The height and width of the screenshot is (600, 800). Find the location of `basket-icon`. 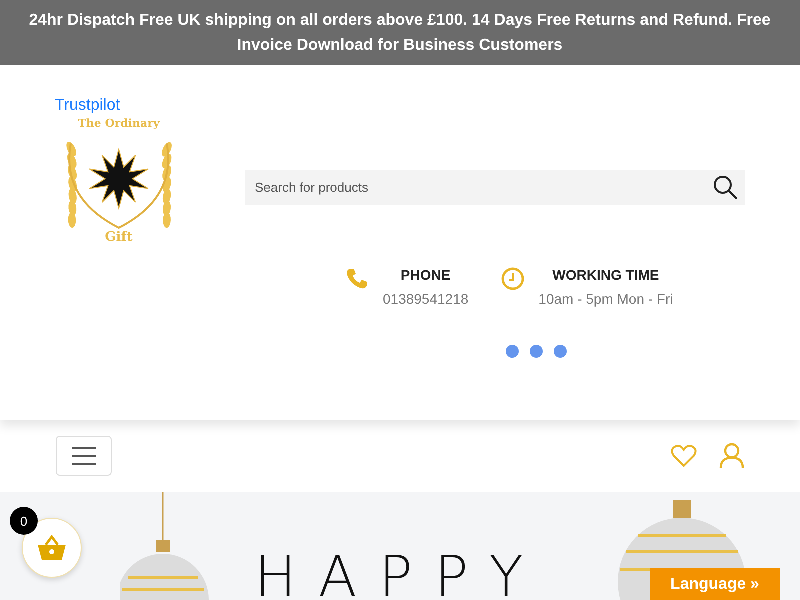

basket-icon is located at coordinates (52, 548).